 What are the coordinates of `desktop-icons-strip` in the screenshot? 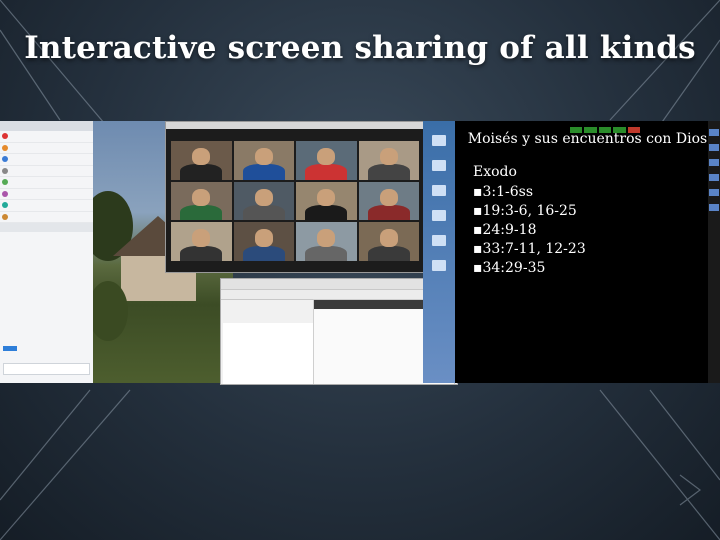 It's located at (714, 252).